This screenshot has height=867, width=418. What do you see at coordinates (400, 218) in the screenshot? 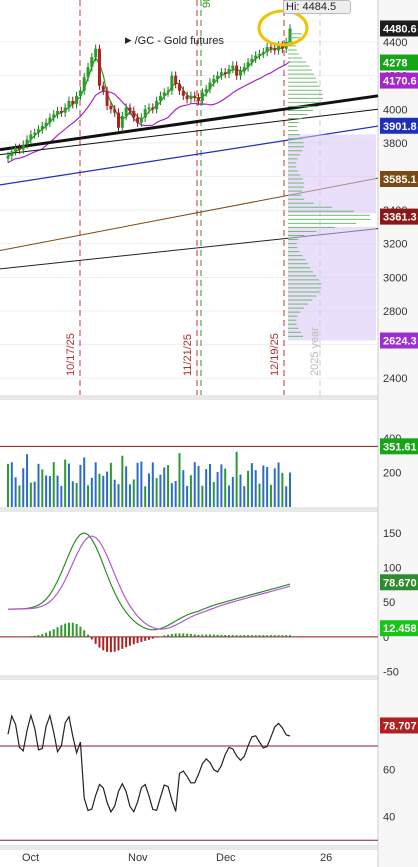
I see `price-tag-label: 3361.3` at bounding box center [400, 218].